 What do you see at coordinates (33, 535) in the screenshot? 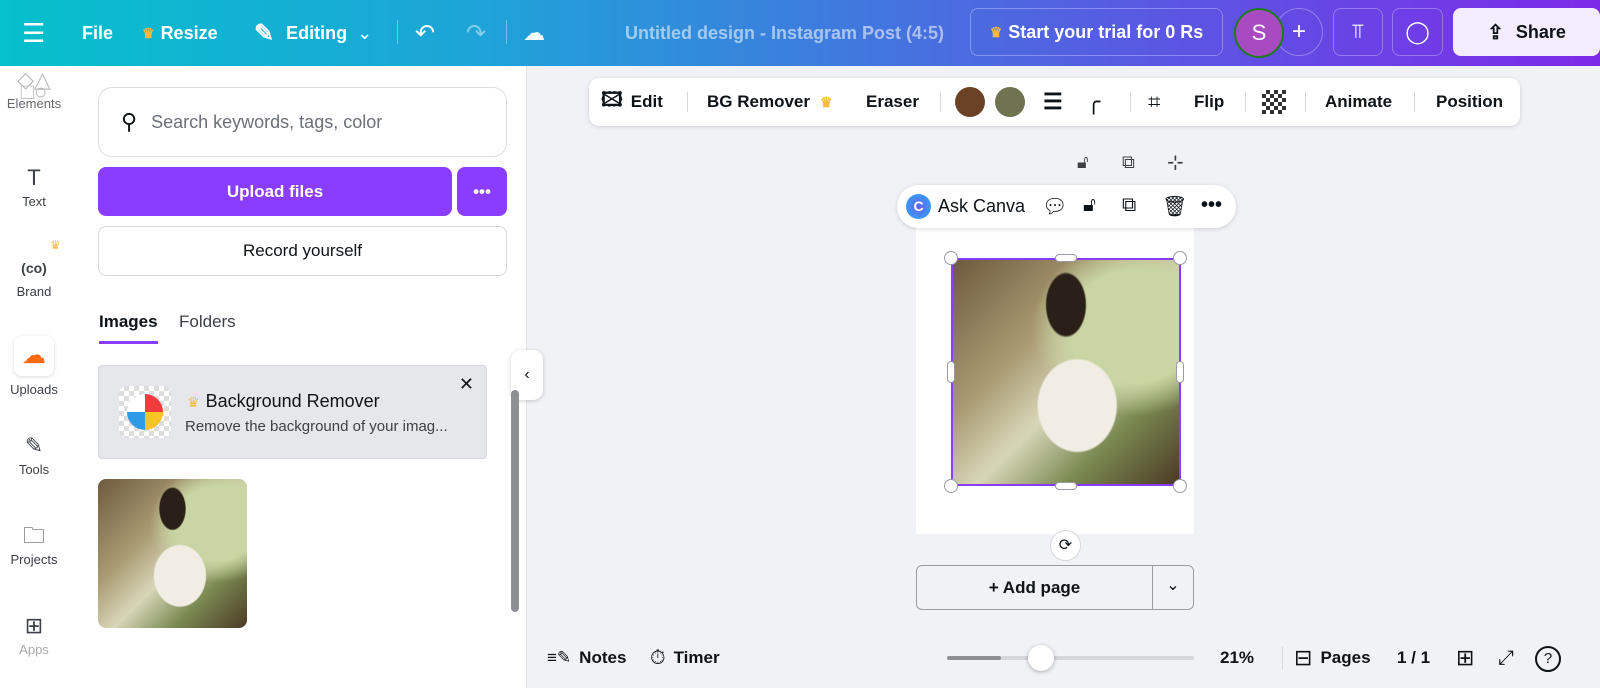
I see `folder-icon: 🗀` at bounding box center [33, 535].